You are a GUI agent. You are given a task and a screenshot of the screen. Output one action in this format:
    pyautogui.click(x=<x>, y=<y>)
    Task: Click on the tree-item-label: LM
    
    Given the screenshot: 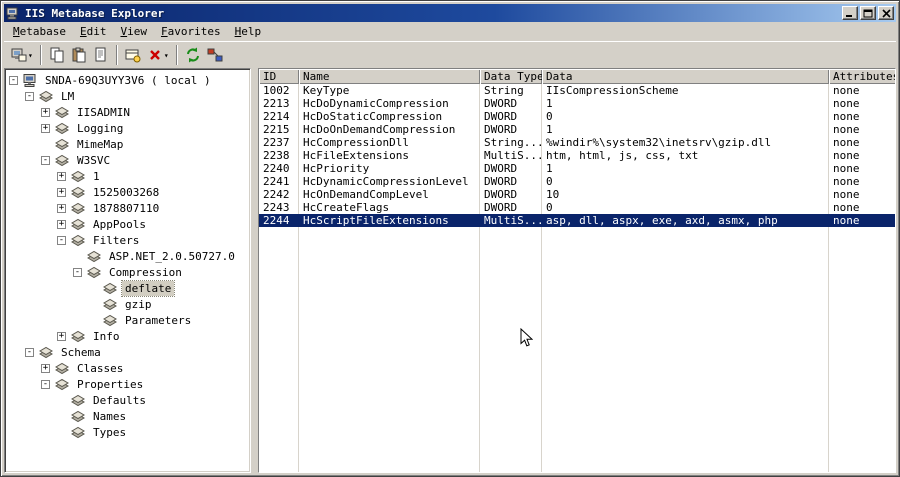 What is the action you would take?
    pyautogui.click(x=68, y=96)
    